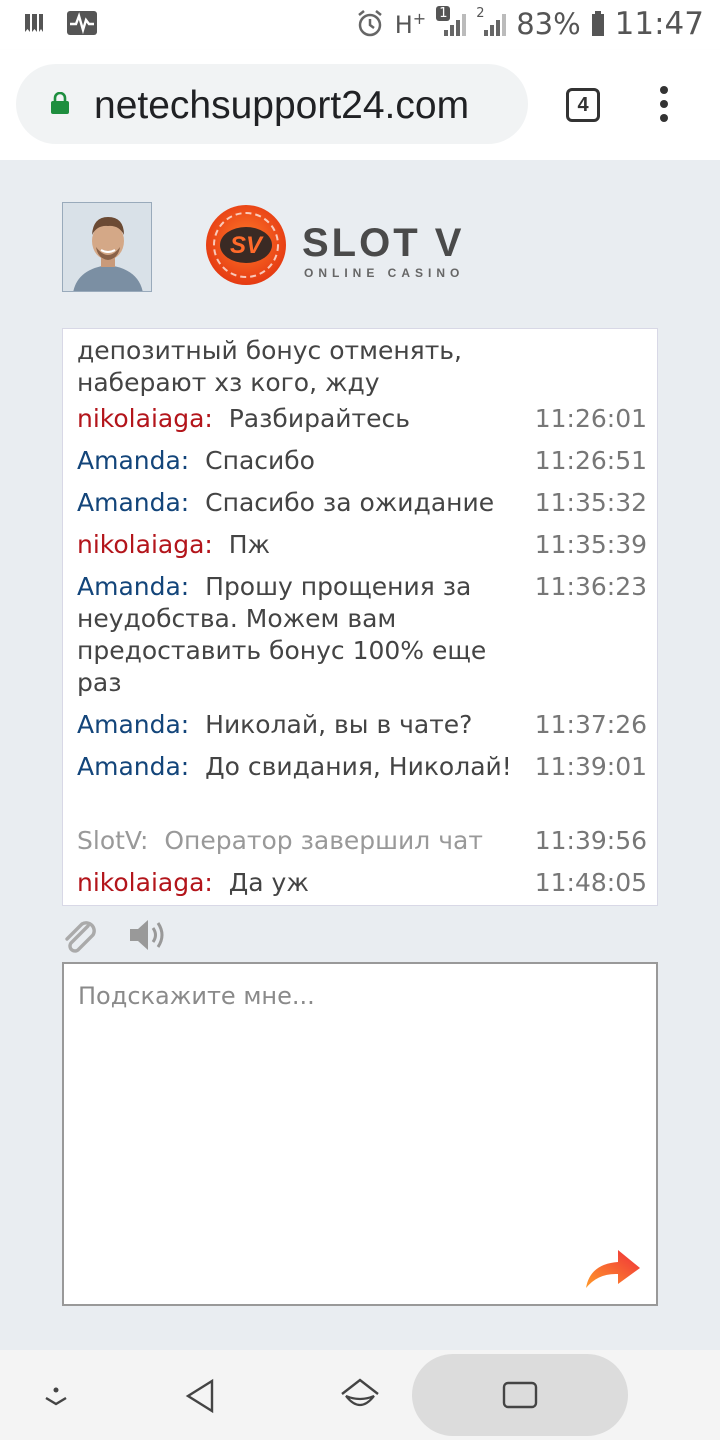 The width and height of the screenshot is (720, 1440). What do you see at coordinates (410, 24) in the screenshot?
I see `network-type: H+` at bounding box center [410, 24].